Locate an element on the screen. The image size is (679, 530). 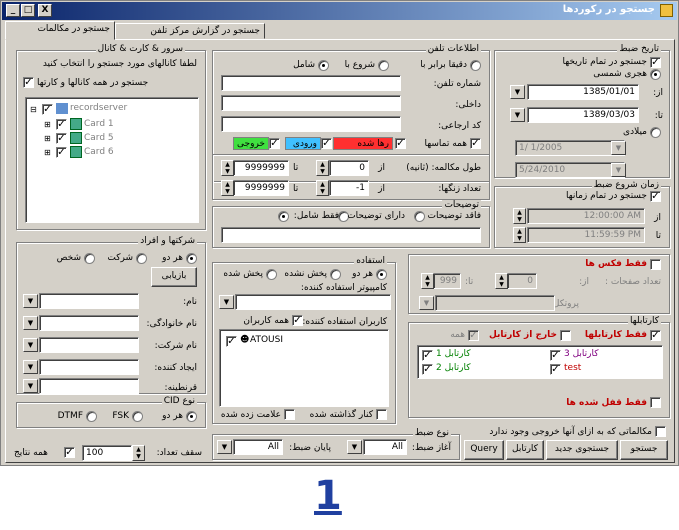
dropped-tag: ✓ رها شده is located at coordinates (369, 143).